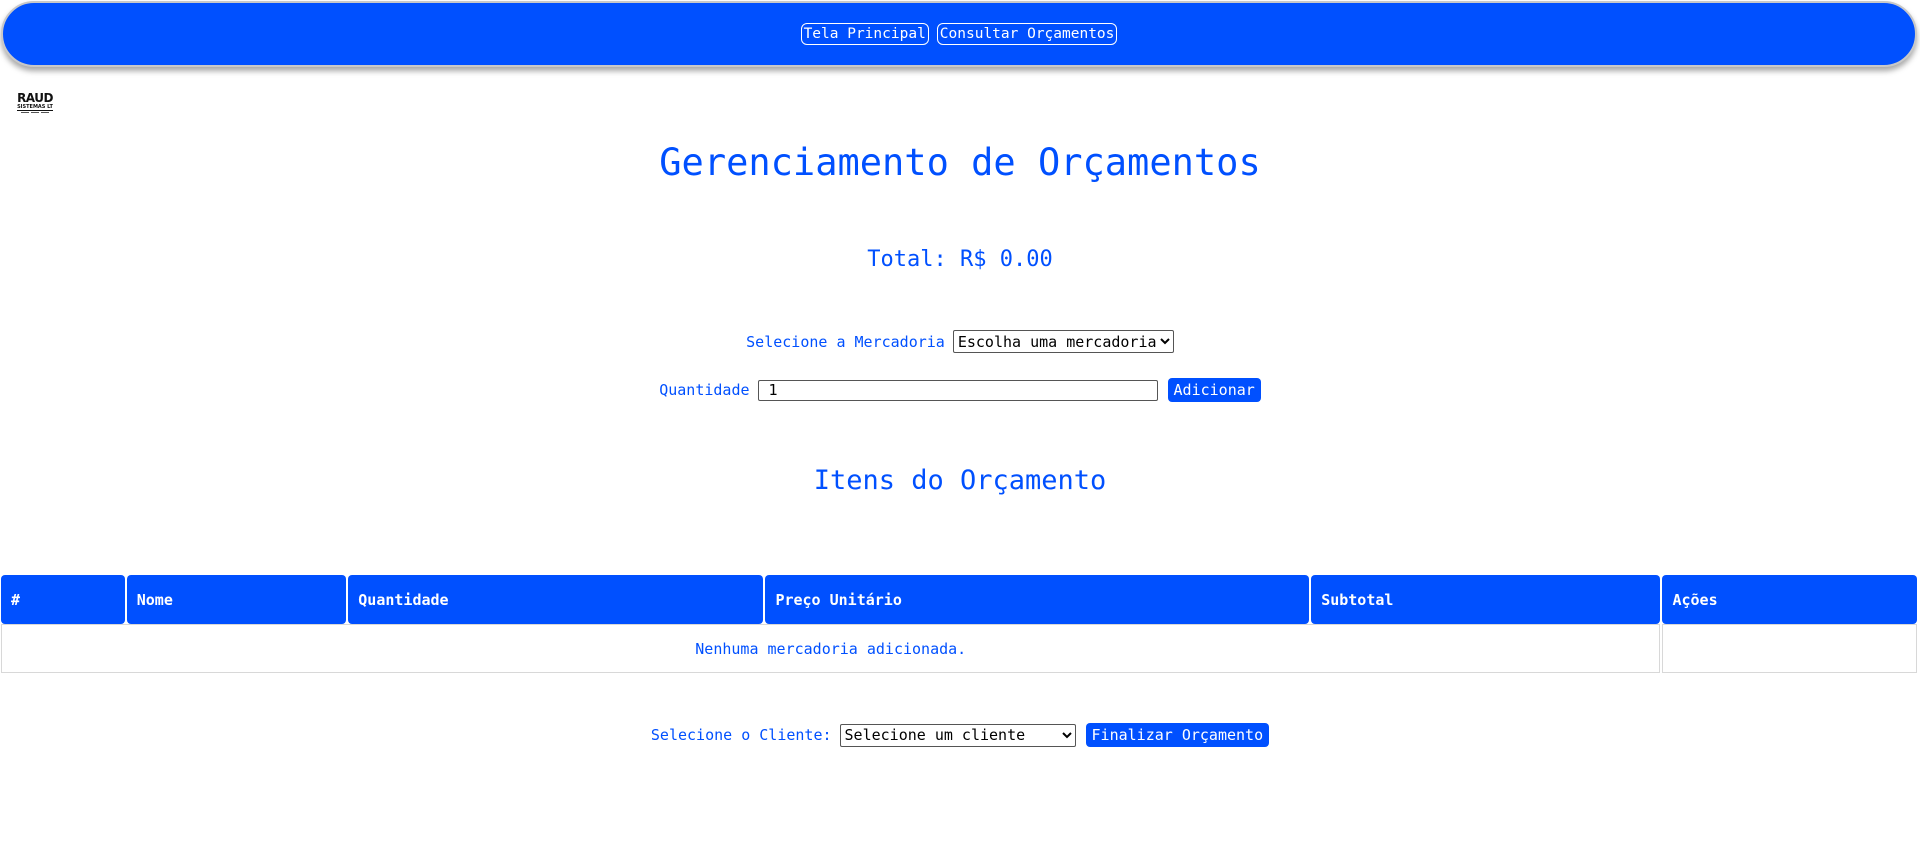 This screenshot has height=844, width=1920. I want to click on column-header-subtotal: Subtotal, so click(1486, 599).